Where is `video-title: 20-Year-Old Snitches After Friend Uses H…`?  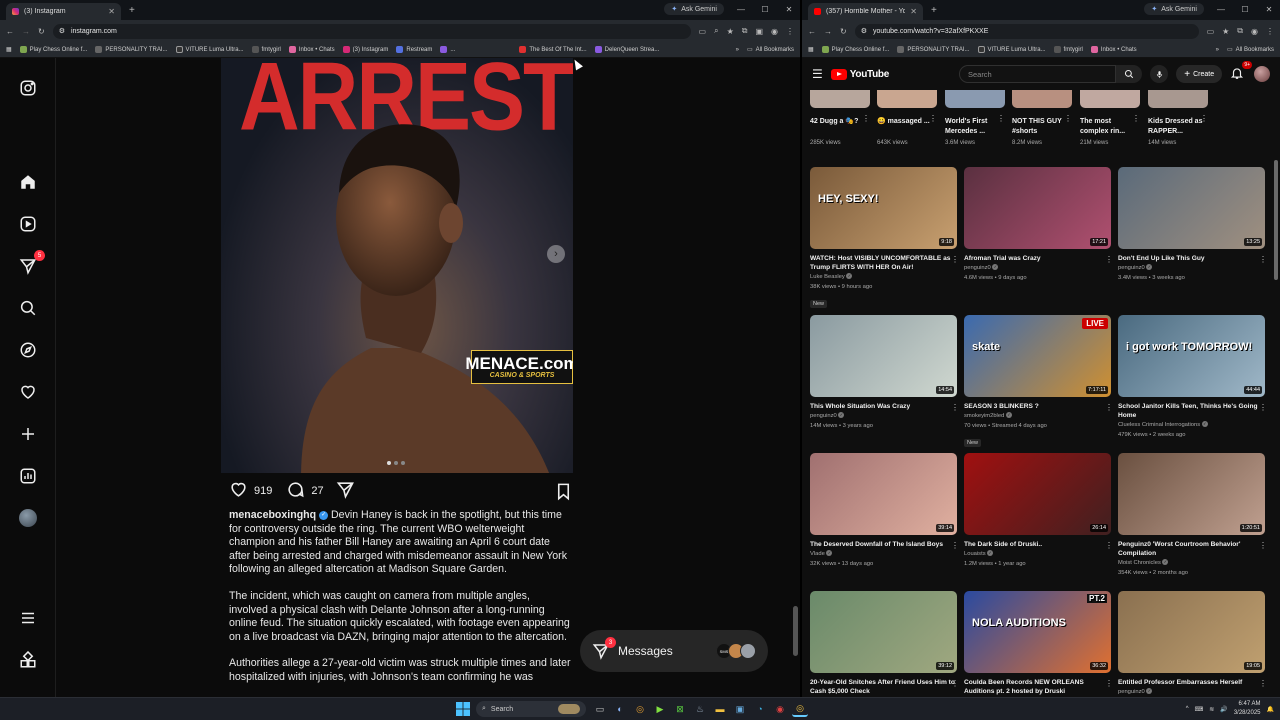
video-title: 20-Year-Old Snitches After Friend Uses H… is located at coordinates (883, 687).